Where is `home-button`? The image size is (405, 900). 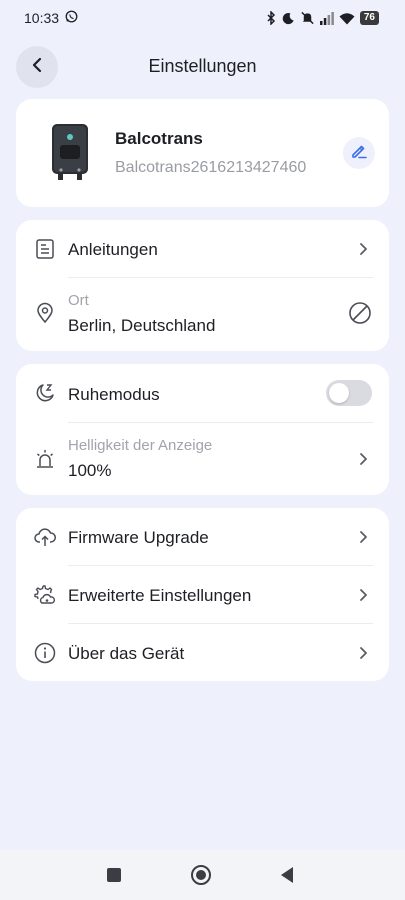 home-button is located at coordinates (201, 877).